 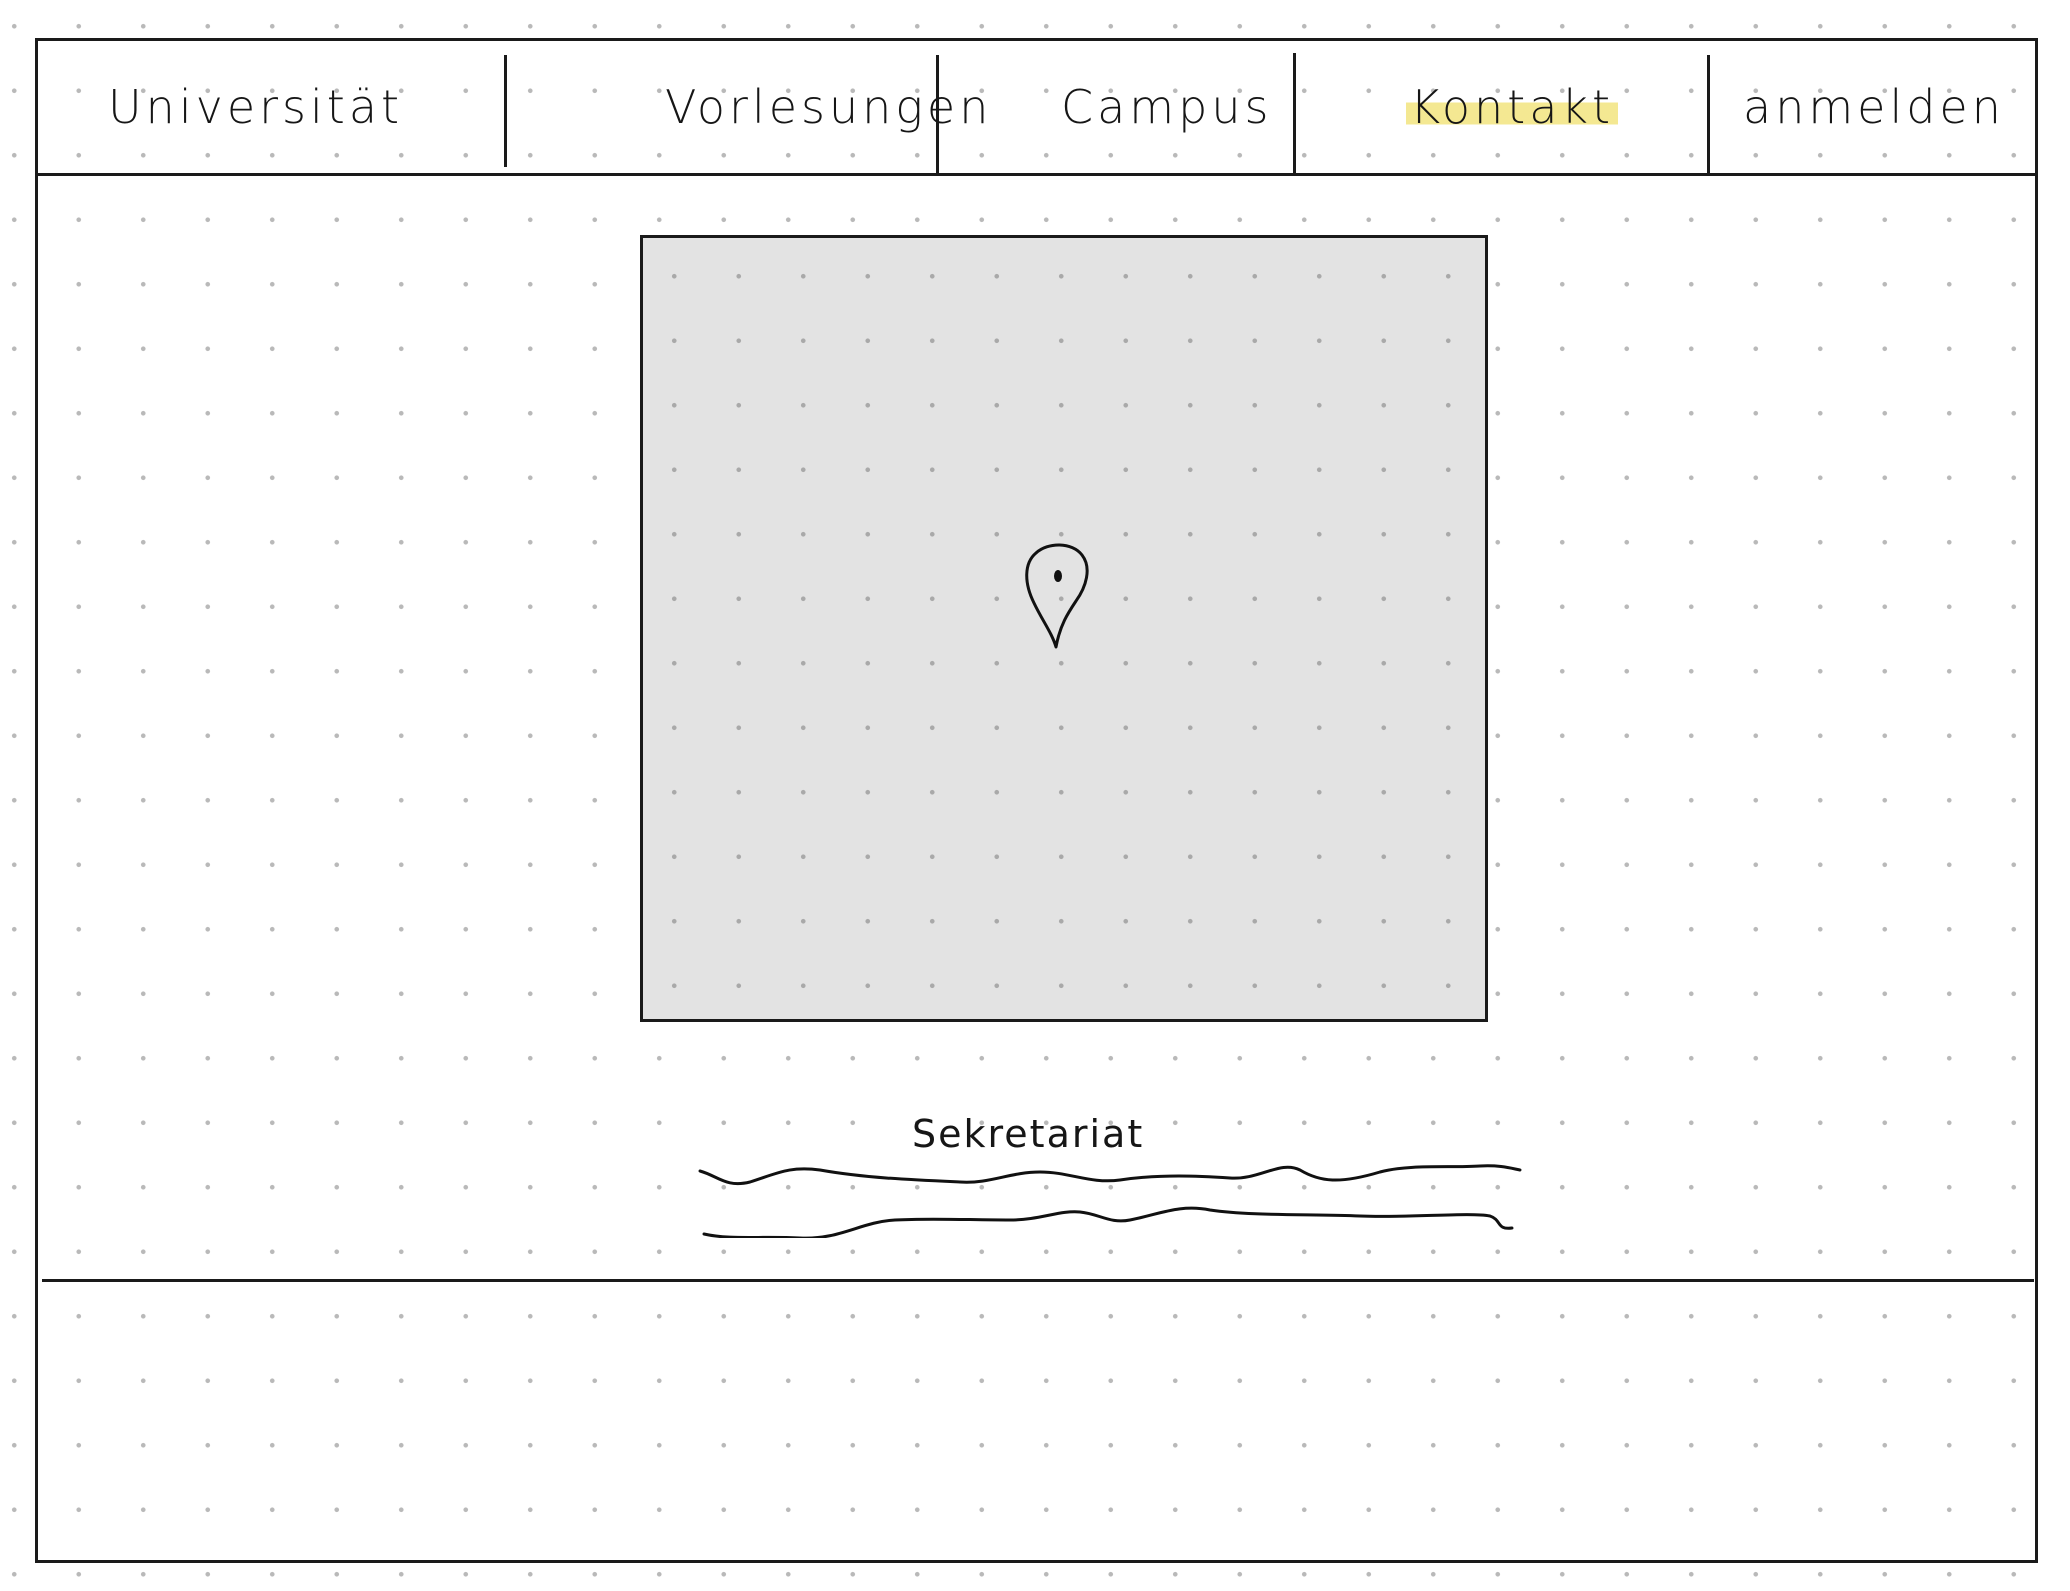 I want to click on nav-item-label-active: Kontakt, so click(x=1512, y=107).